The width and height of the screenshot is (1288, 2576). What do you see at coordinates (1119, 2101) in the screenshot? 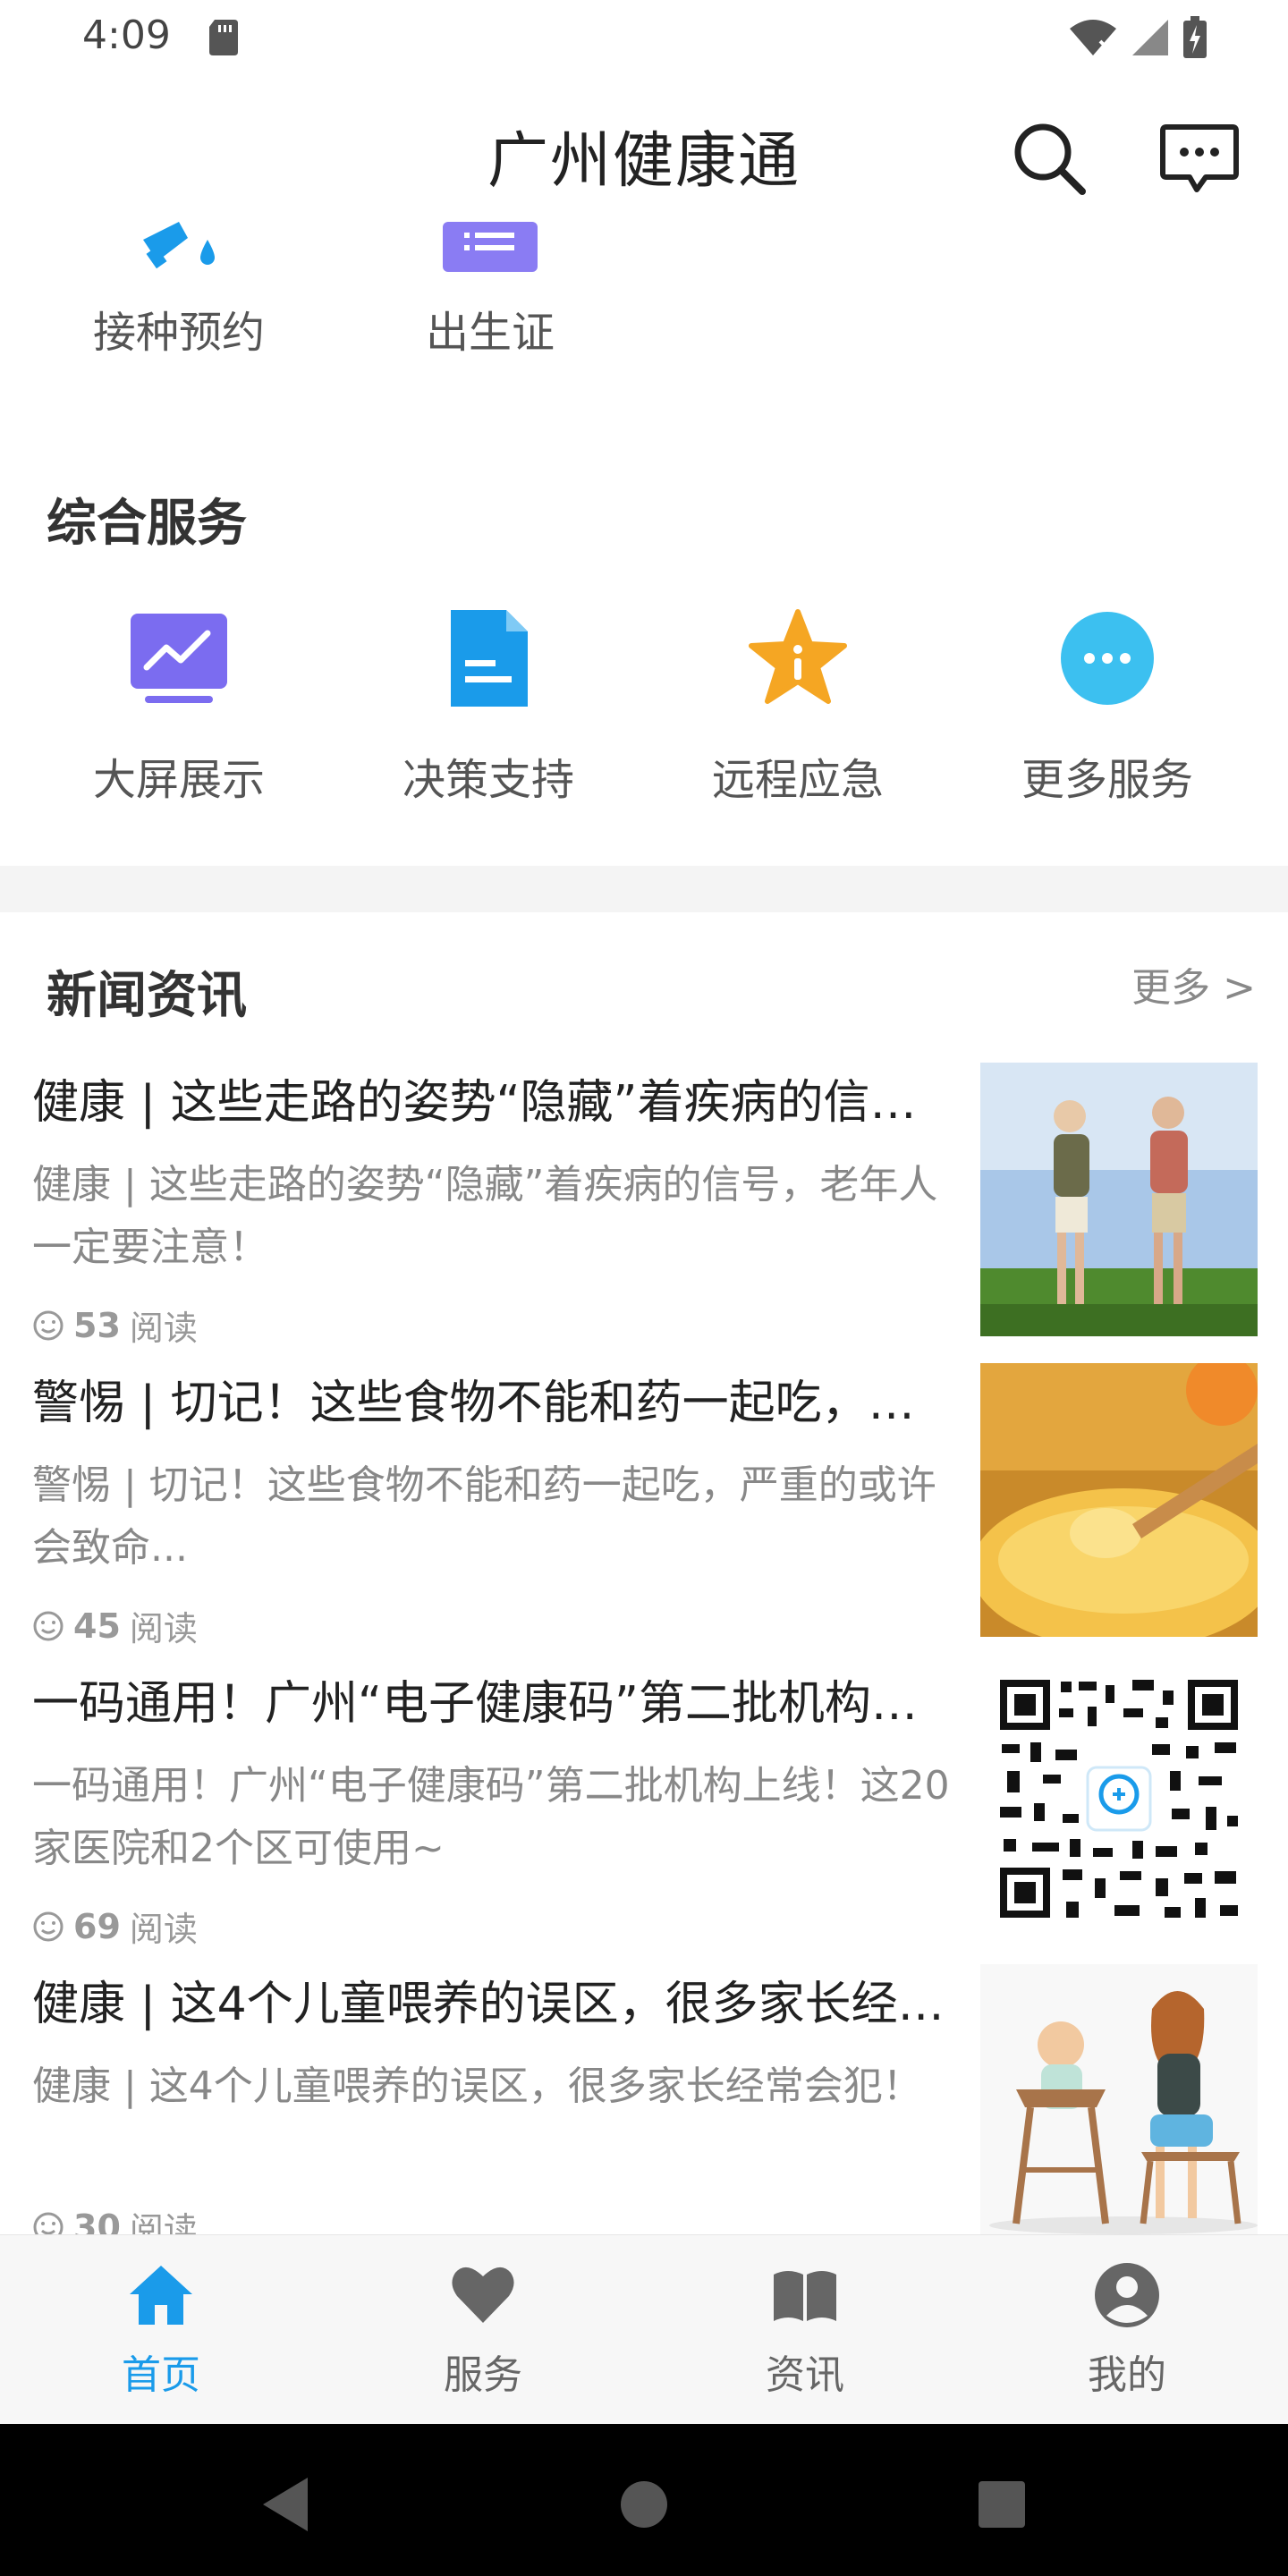
I see `child-feeding-illustration` at bounding box center [1119, 2101].